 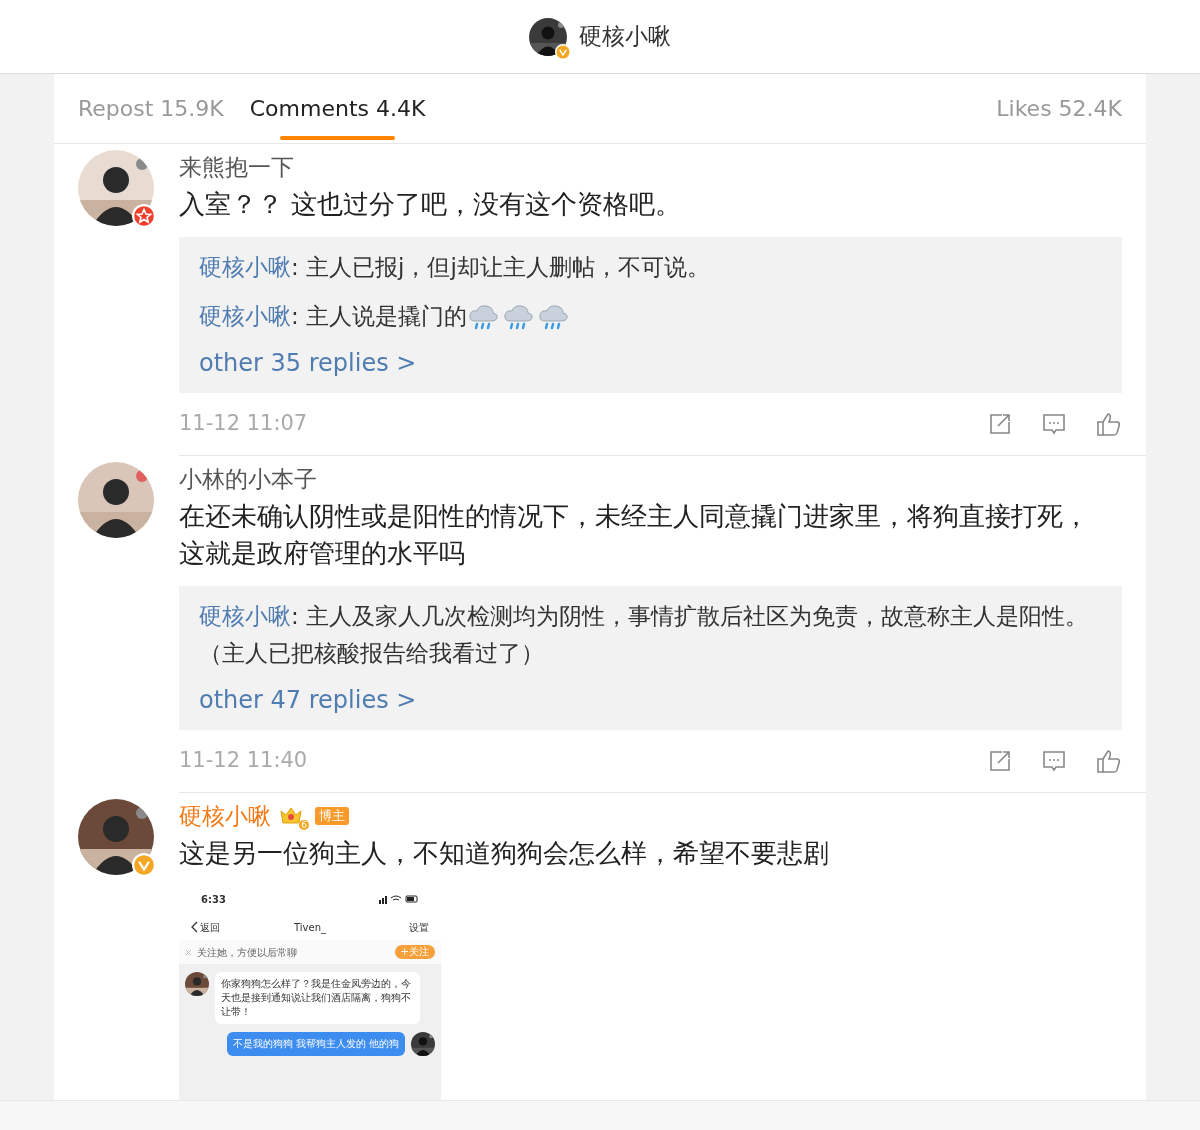 What do you see at coordinates (308, 363) in the screenshot?
I see `more-replies-link: other 35 replies >` at bounding box center [308, 363].